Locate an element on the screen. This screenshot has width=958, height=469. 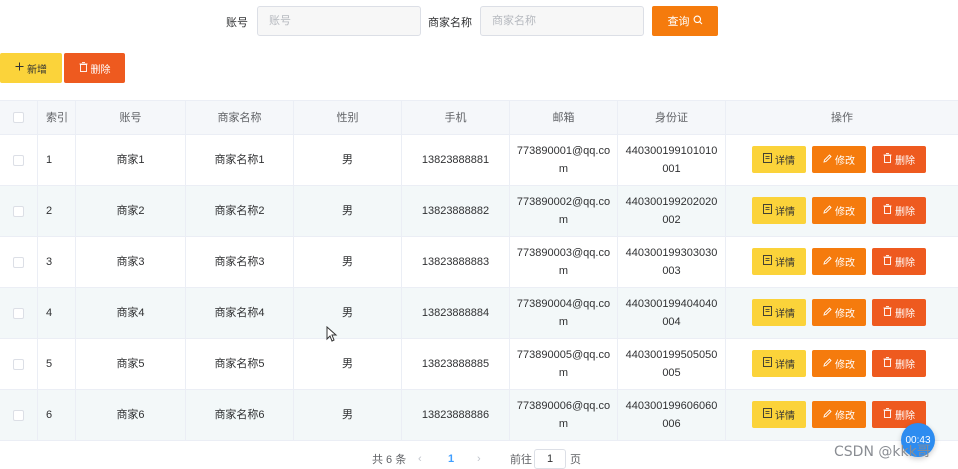
cell-merchant-name: 商家名称1 is located at coordinates (240, 160).